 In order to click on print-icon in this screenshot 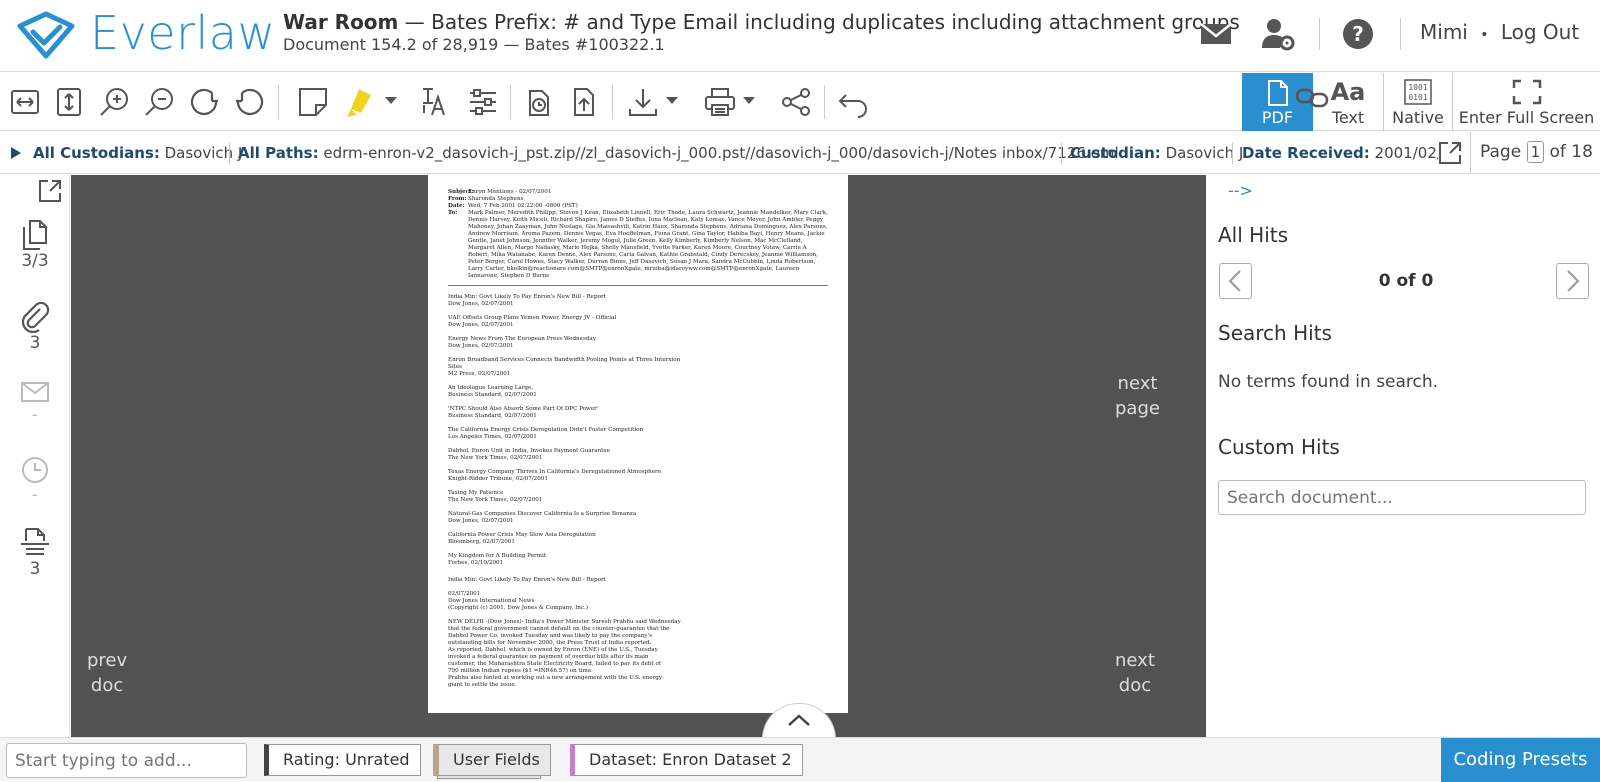, I will do `click(720, 102)`.